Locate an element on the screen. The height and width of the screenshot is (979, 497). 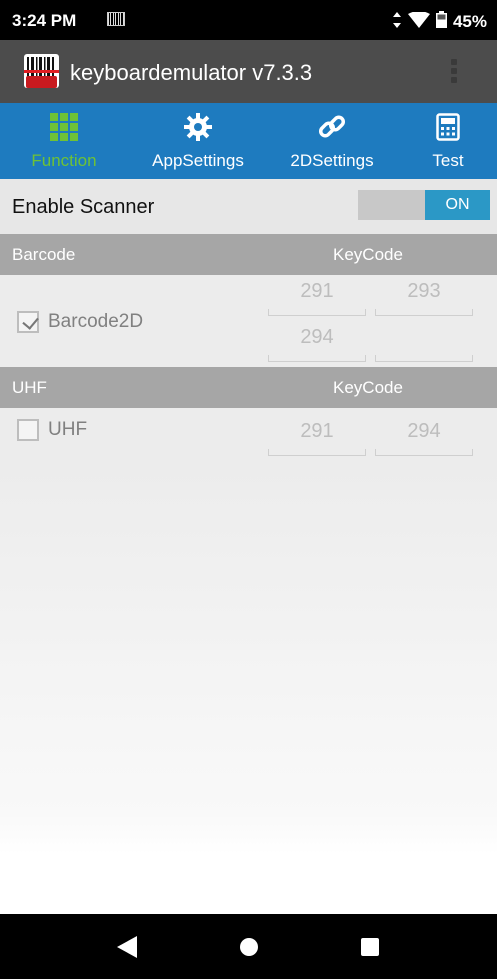
home-button is located at coordinates (249, 947).